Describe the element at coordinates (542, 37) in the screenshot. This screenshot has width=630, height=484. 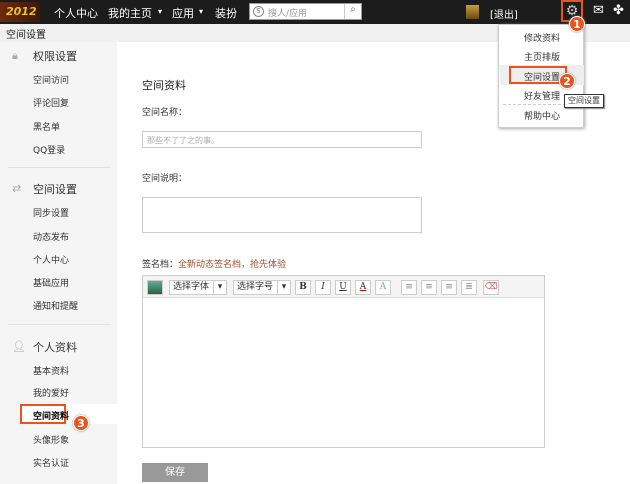
I see `menu-item-edit-profile: 修改资料` at that location.